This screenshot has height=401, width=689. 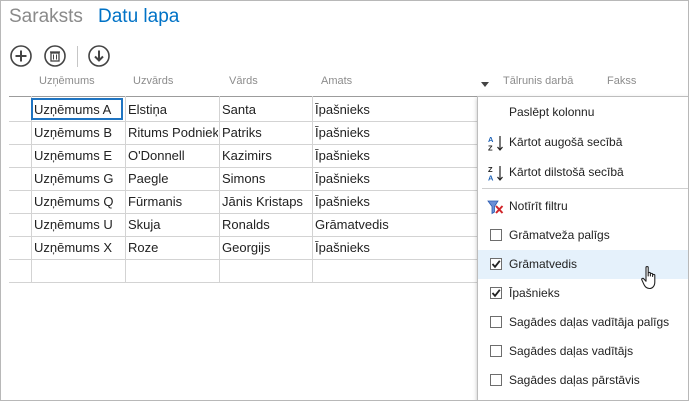 I want to click on filter-option-label: Sagādes daļas vadītājs, so click(x=571, y=351).